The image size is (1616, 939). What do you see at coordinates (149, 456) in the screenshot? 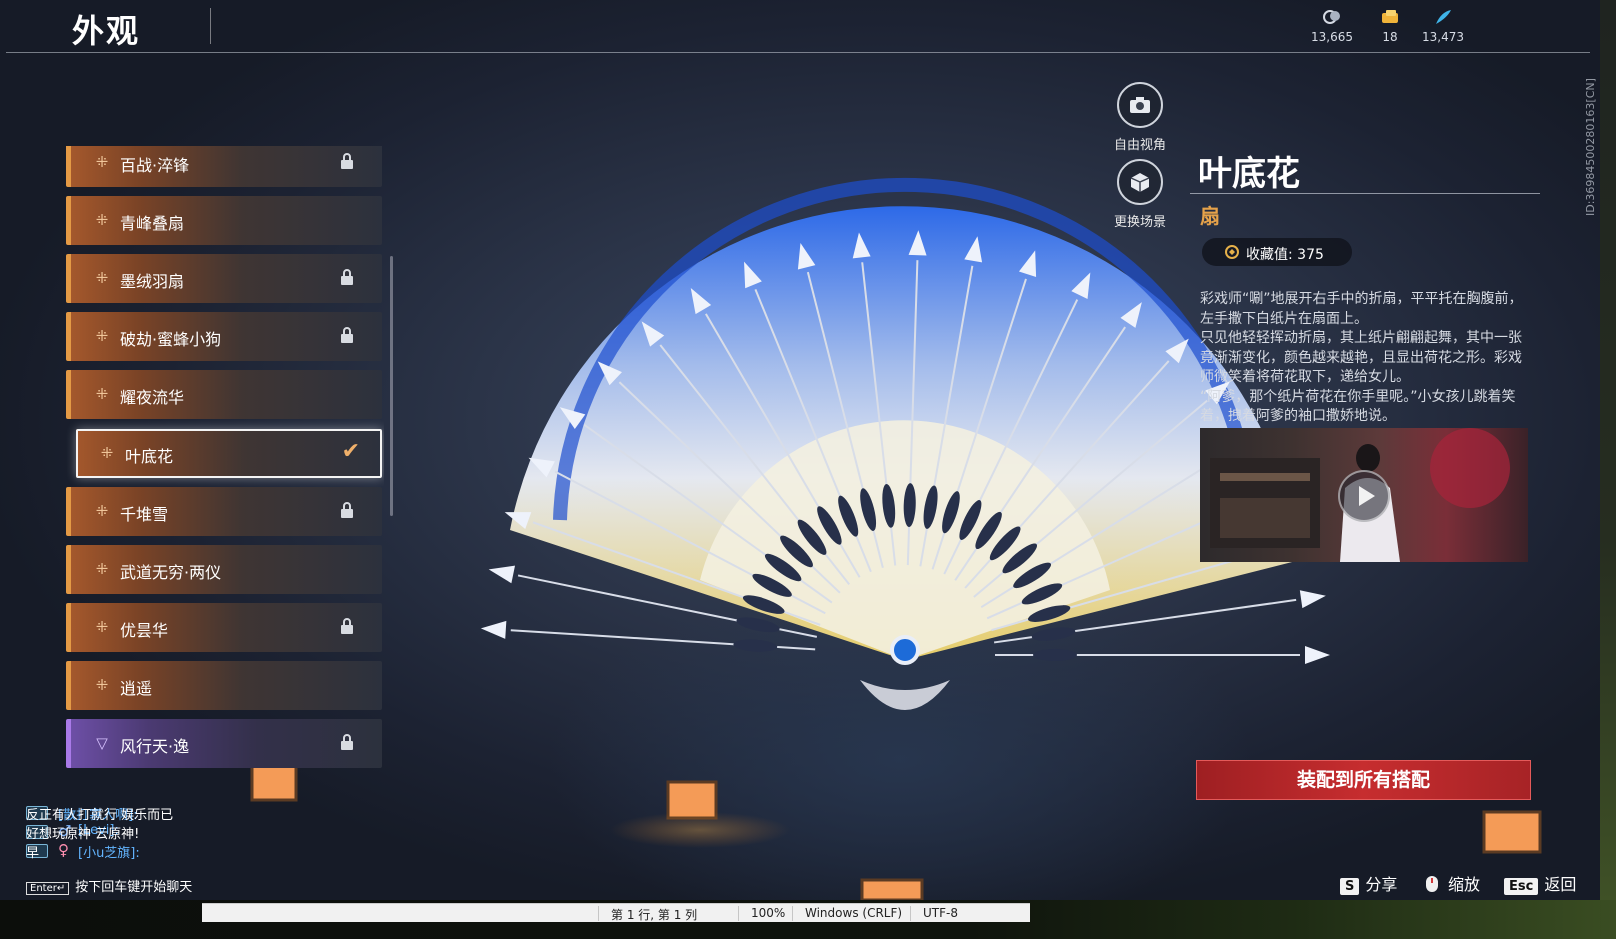
I see `skin-name: 叶底花` at bounding box center [149, 456].